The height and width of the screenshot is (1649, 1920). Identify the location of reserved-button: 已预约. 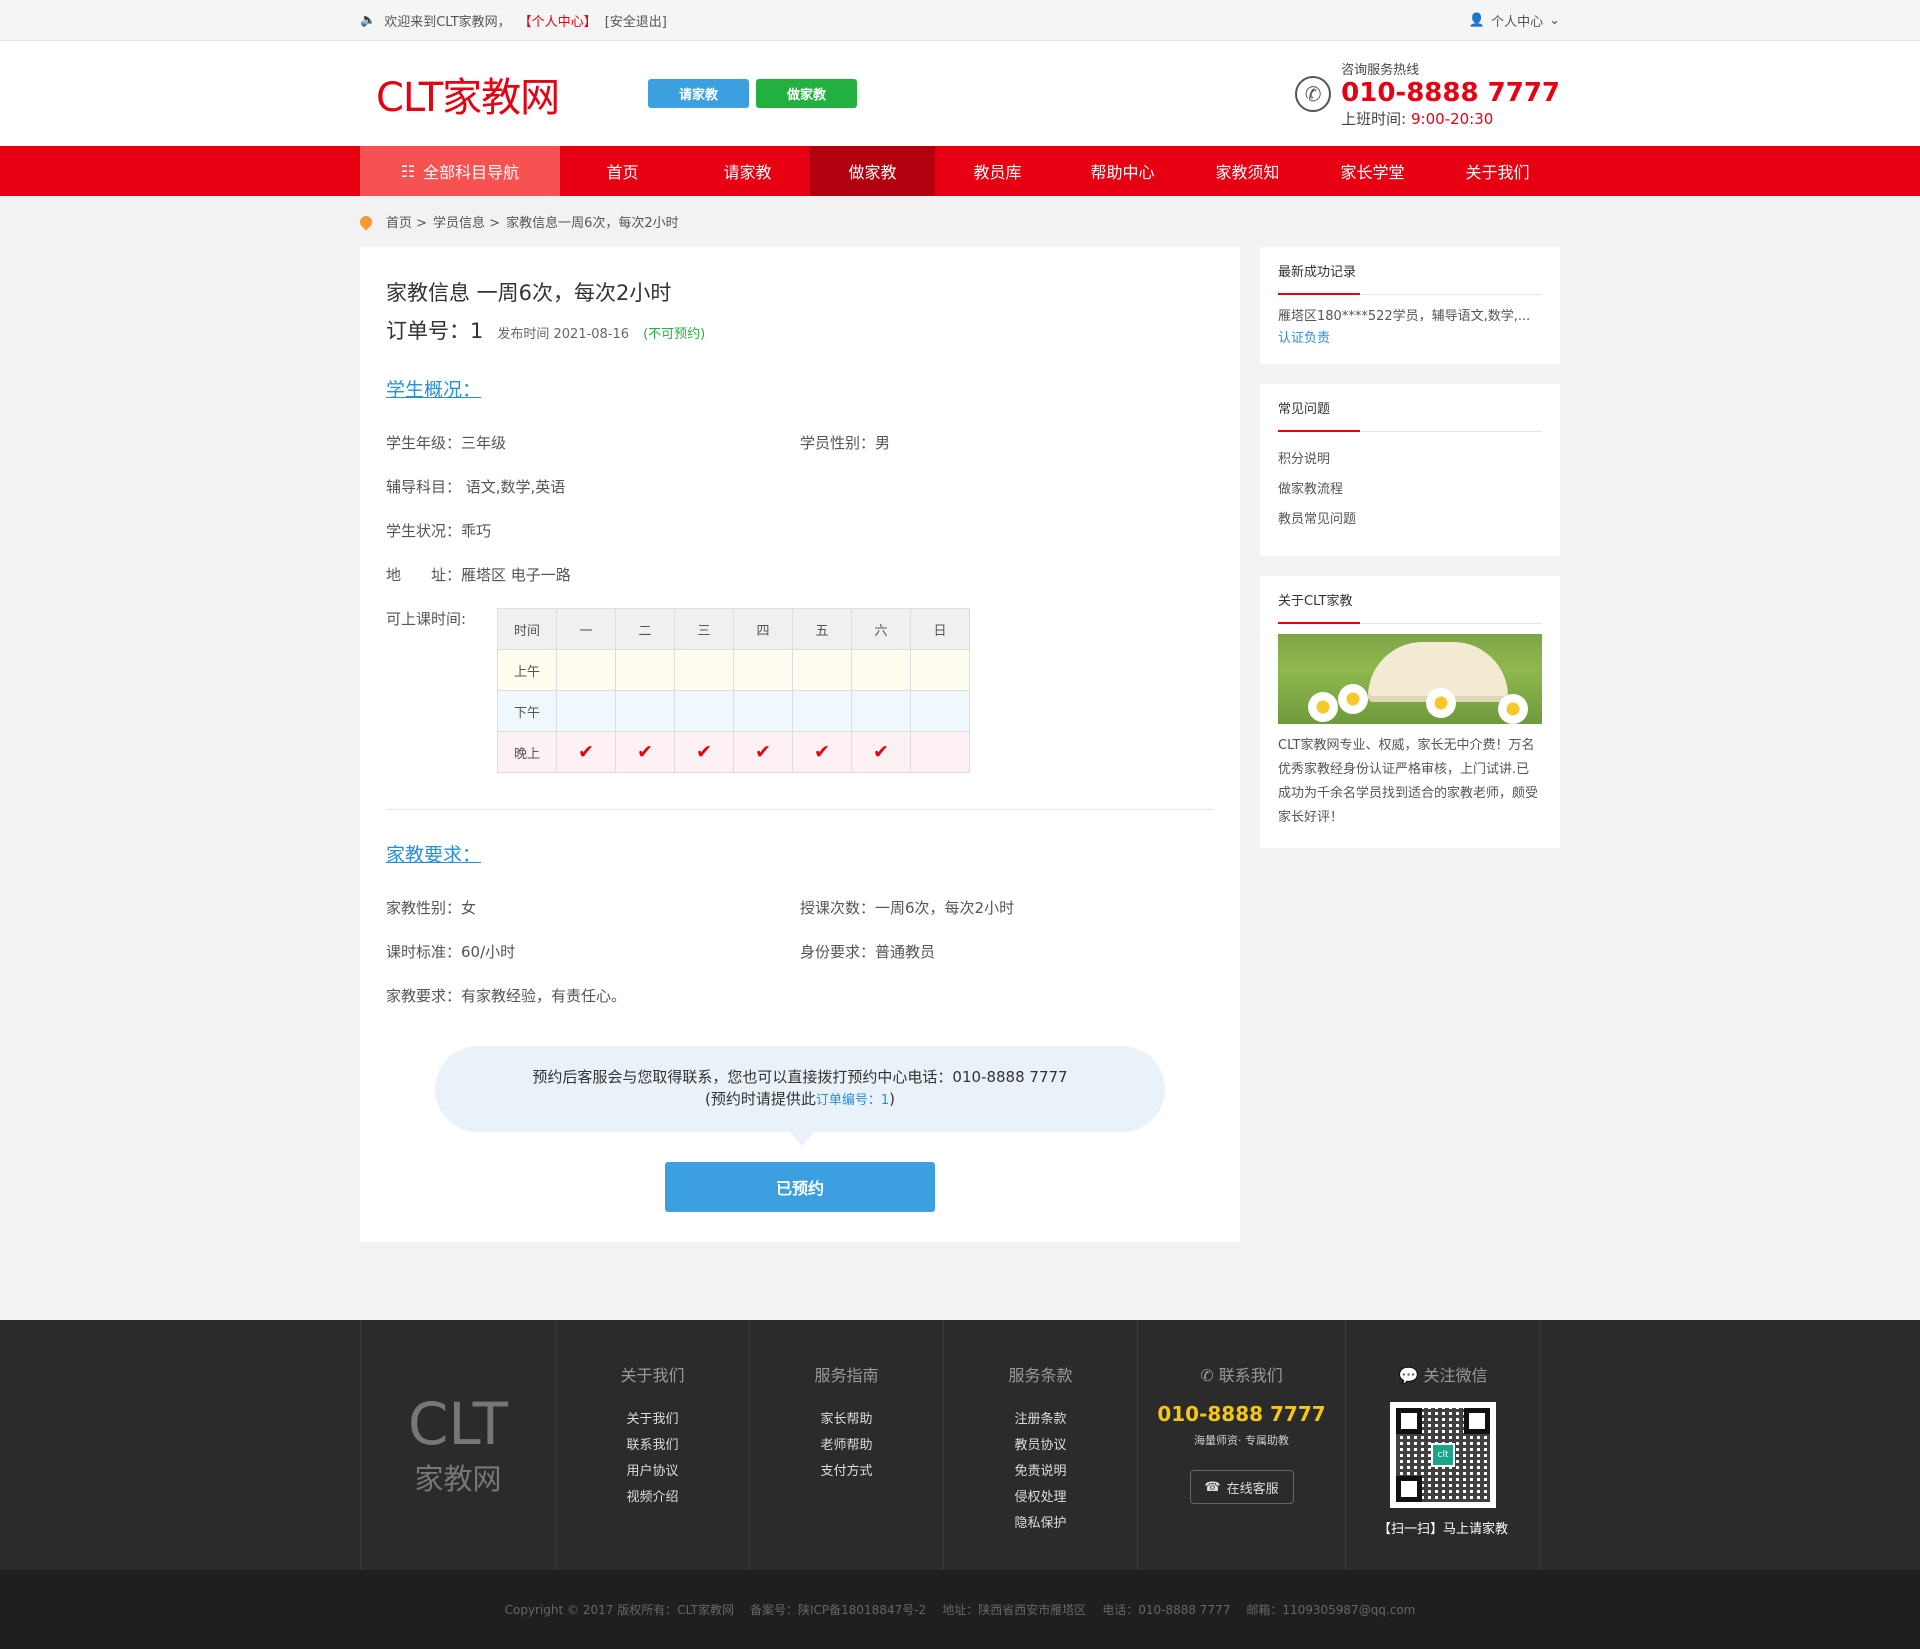
(800, 1187).